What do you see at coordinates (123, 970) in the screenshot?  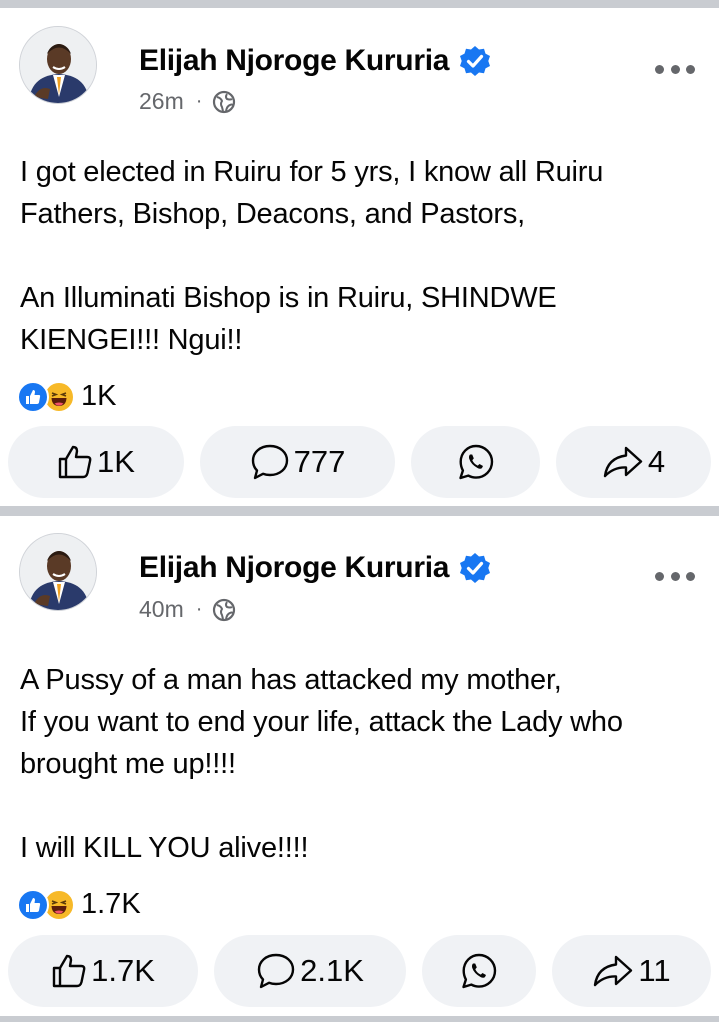 I see `like-count: 1.7K` at bounding box center [123, 970].